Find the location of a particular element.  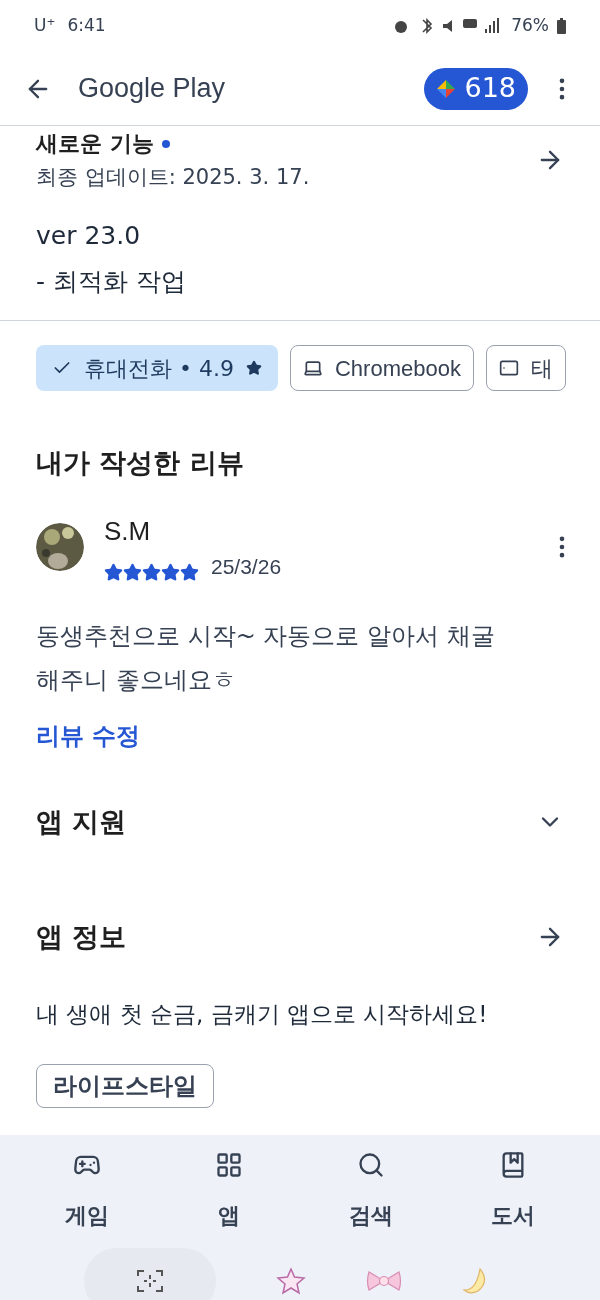

device-chip: 휴대전화 • 4.9 is located at coordinates (157, 368).